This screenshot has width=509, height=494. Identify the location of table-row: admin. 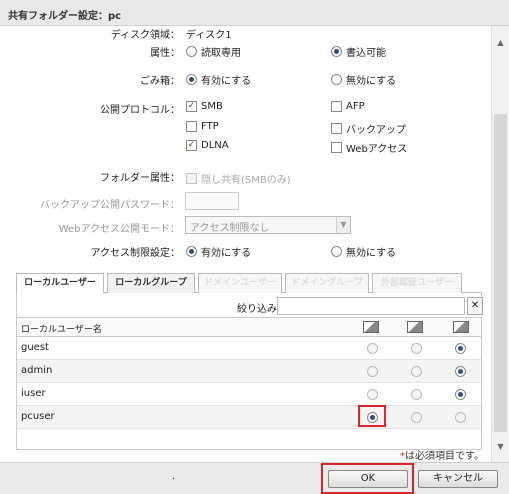
(249, 371).